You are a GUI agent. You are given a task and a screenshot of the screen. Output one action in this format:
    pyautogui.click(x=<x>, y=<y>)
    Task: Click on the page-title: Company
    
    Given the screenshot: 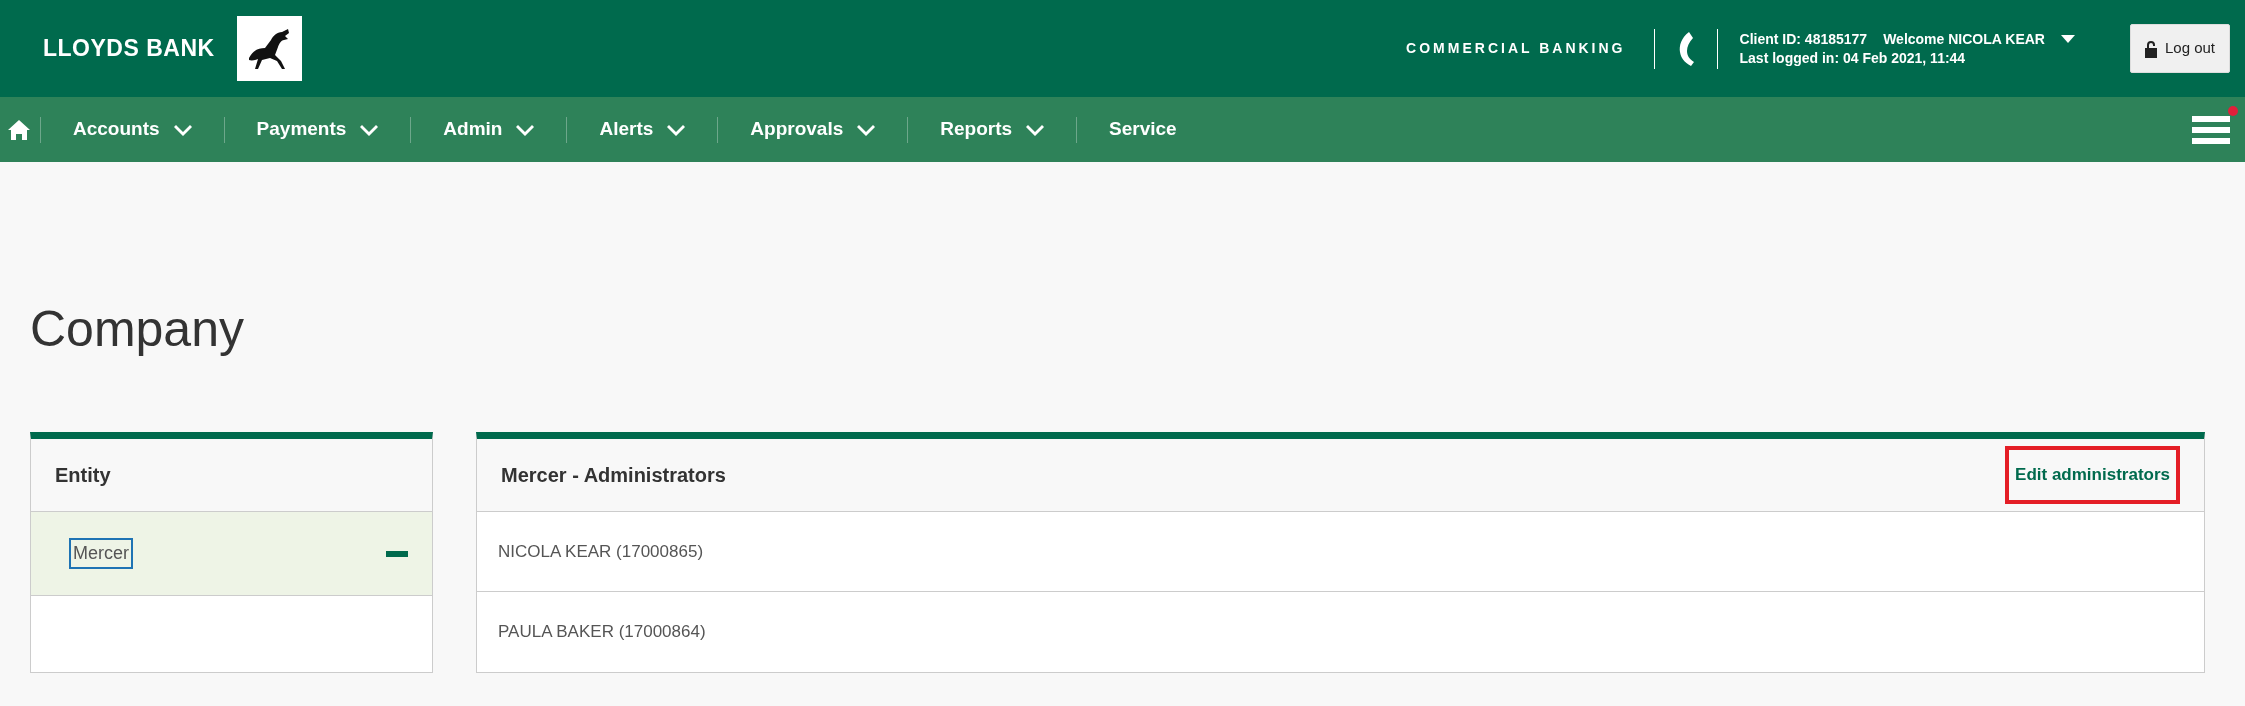 What is the action you would take?
    pyautogui.click(x=137, y=329)
    